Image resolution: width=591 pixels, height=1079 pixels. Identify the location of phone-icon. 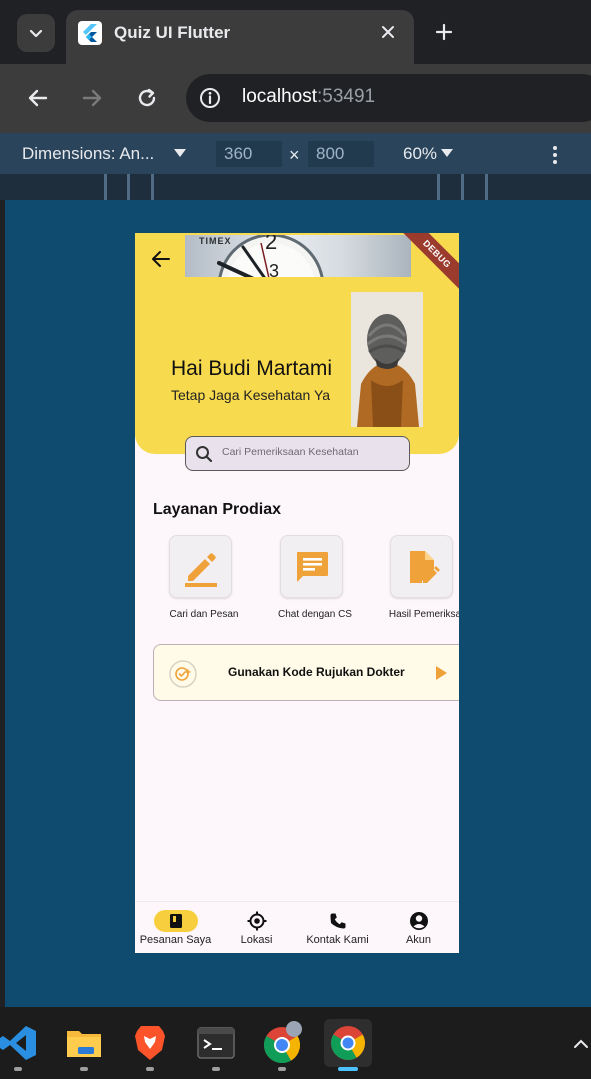
(337, 921).